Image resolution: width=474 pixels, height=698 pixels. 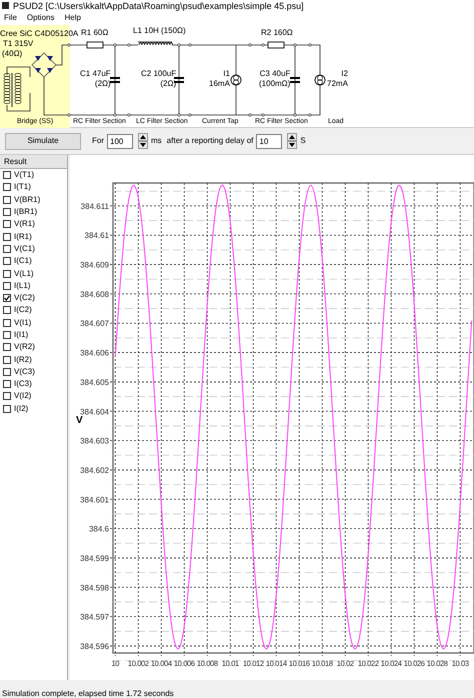 I want to click on duration-unit: ms, so click(x=156, y=141).